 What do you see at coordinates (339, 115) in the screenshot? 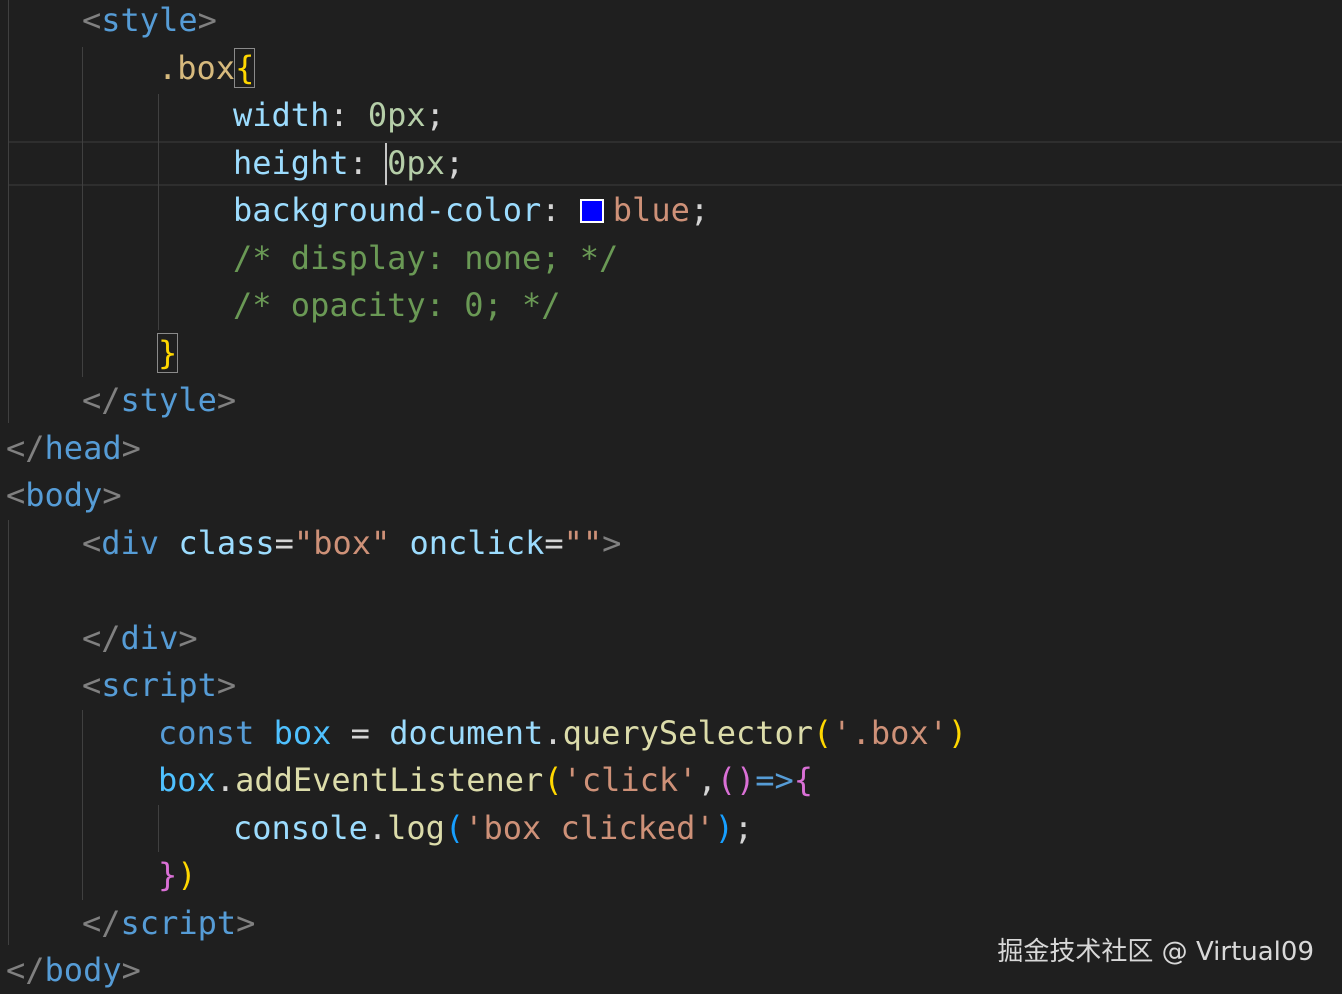
I see `code-line-3: width: 0px;` at bounding box center [339, 115].